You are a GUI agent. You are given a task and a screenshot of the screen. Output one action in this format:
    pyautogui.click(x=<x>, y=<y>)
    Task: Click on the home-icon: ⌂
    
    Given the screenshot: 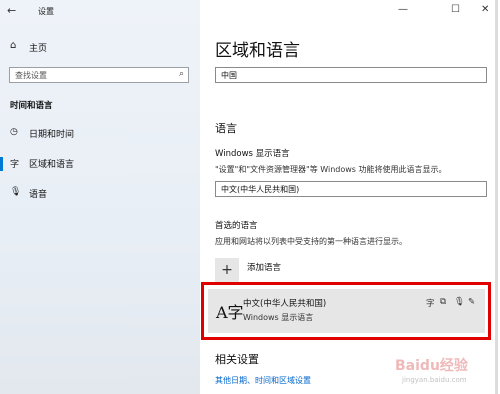 What is the action you would take?
    pyautogui.click(x=13, y=45)
    